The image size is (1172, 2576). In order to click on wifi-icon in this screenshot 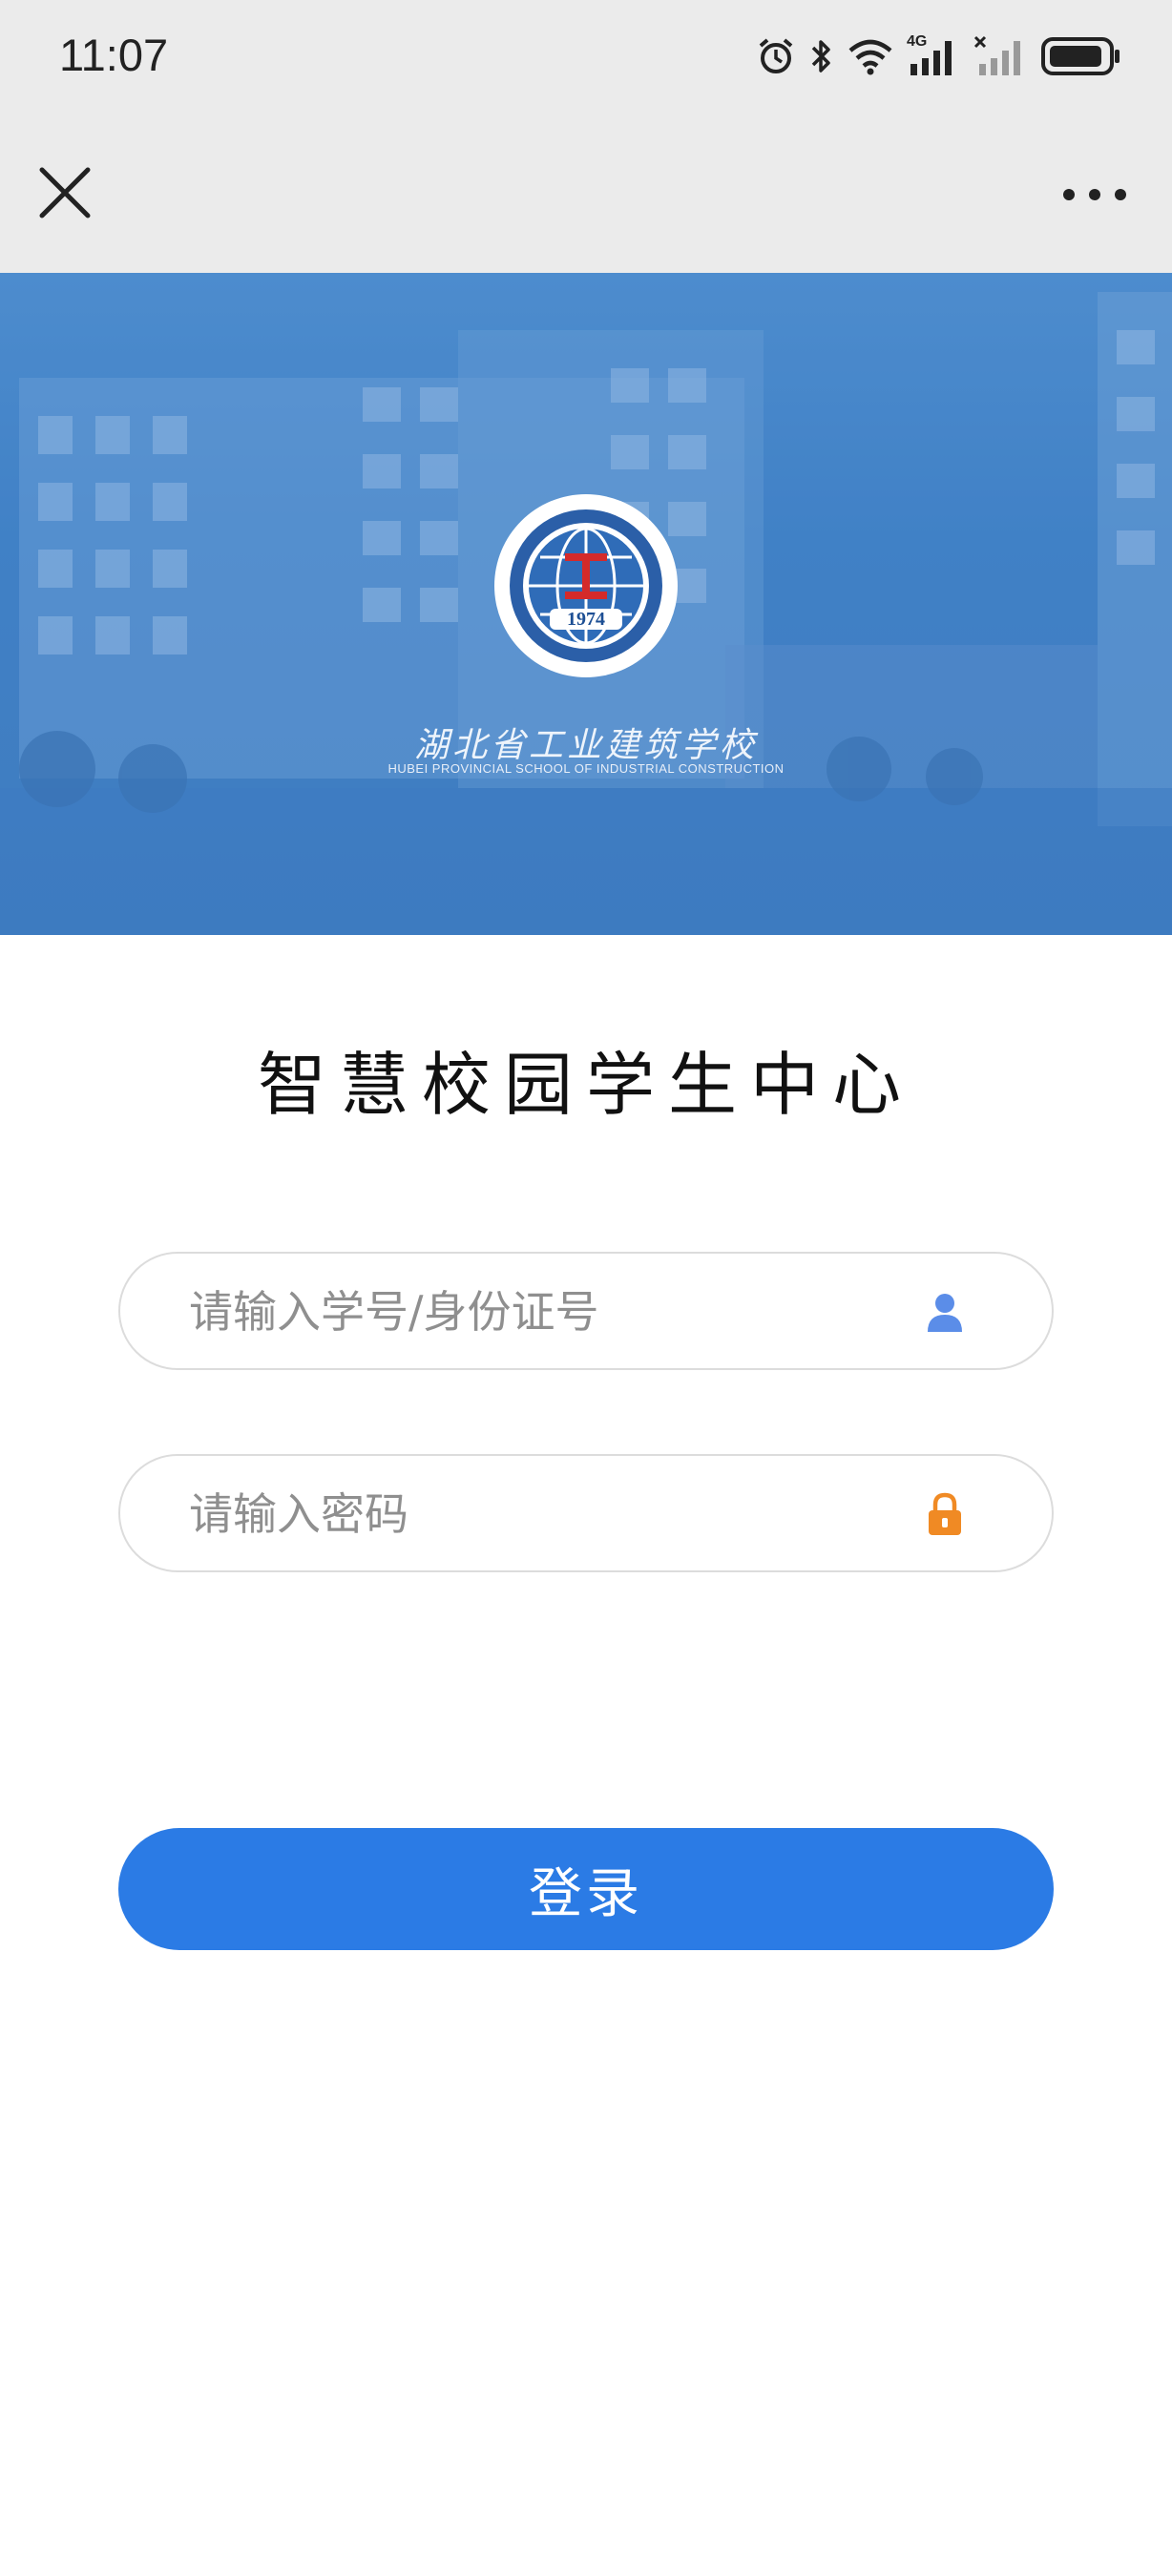, I will do `click(870, 57)`.